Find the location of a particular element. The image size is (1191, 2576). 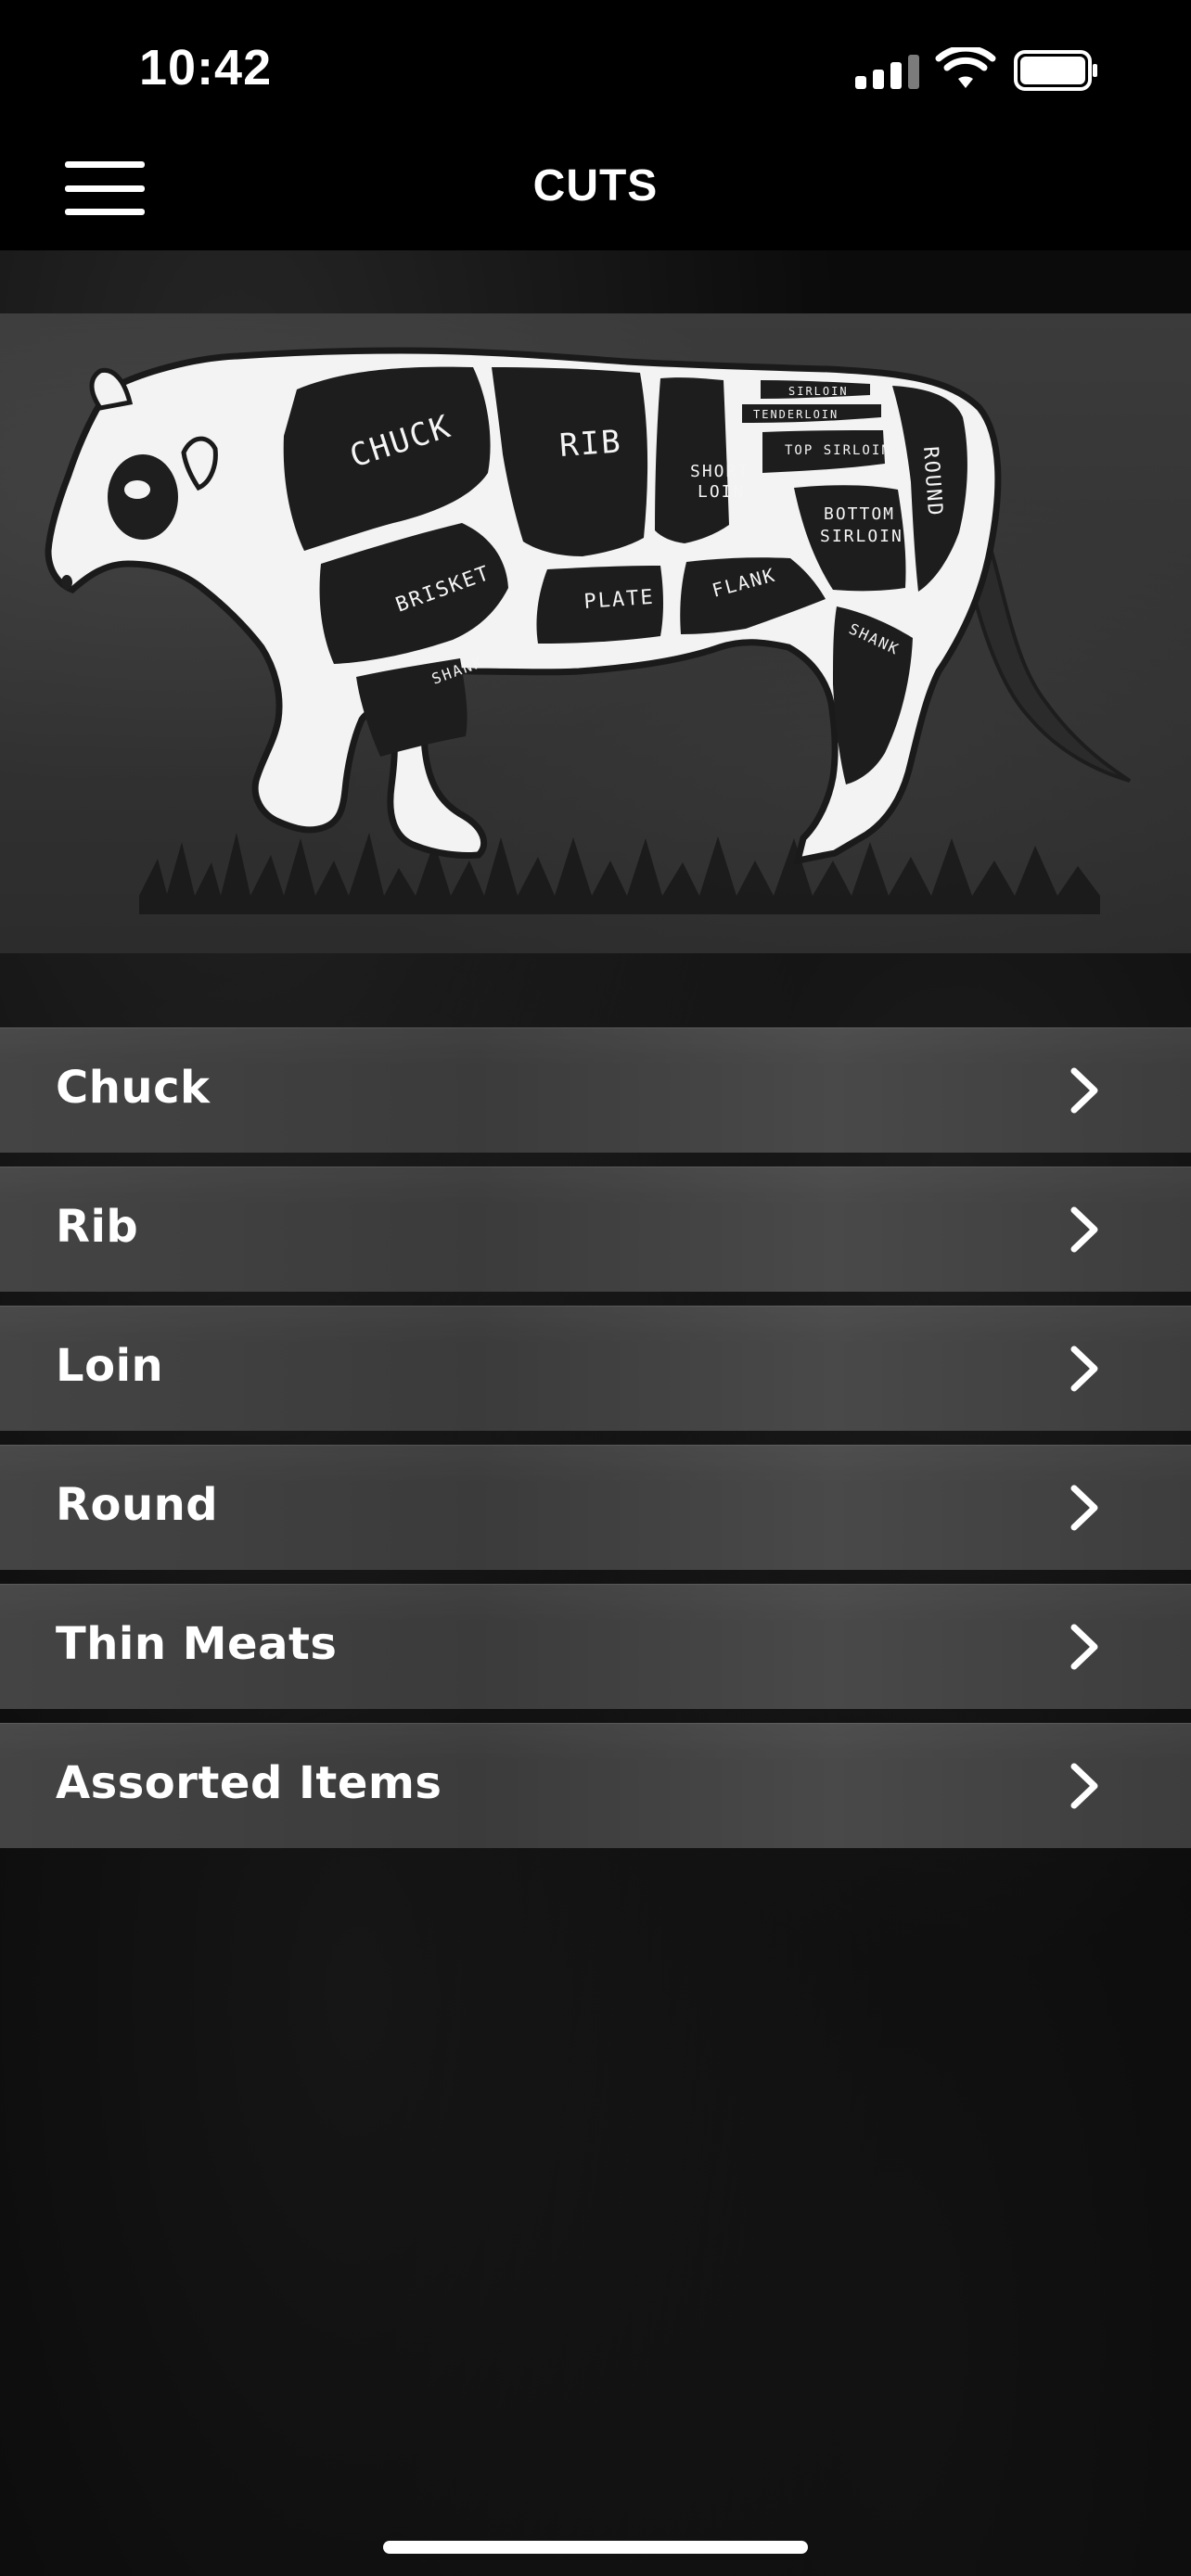

list-item-label: Loin is located at coordinates (110, 1366).